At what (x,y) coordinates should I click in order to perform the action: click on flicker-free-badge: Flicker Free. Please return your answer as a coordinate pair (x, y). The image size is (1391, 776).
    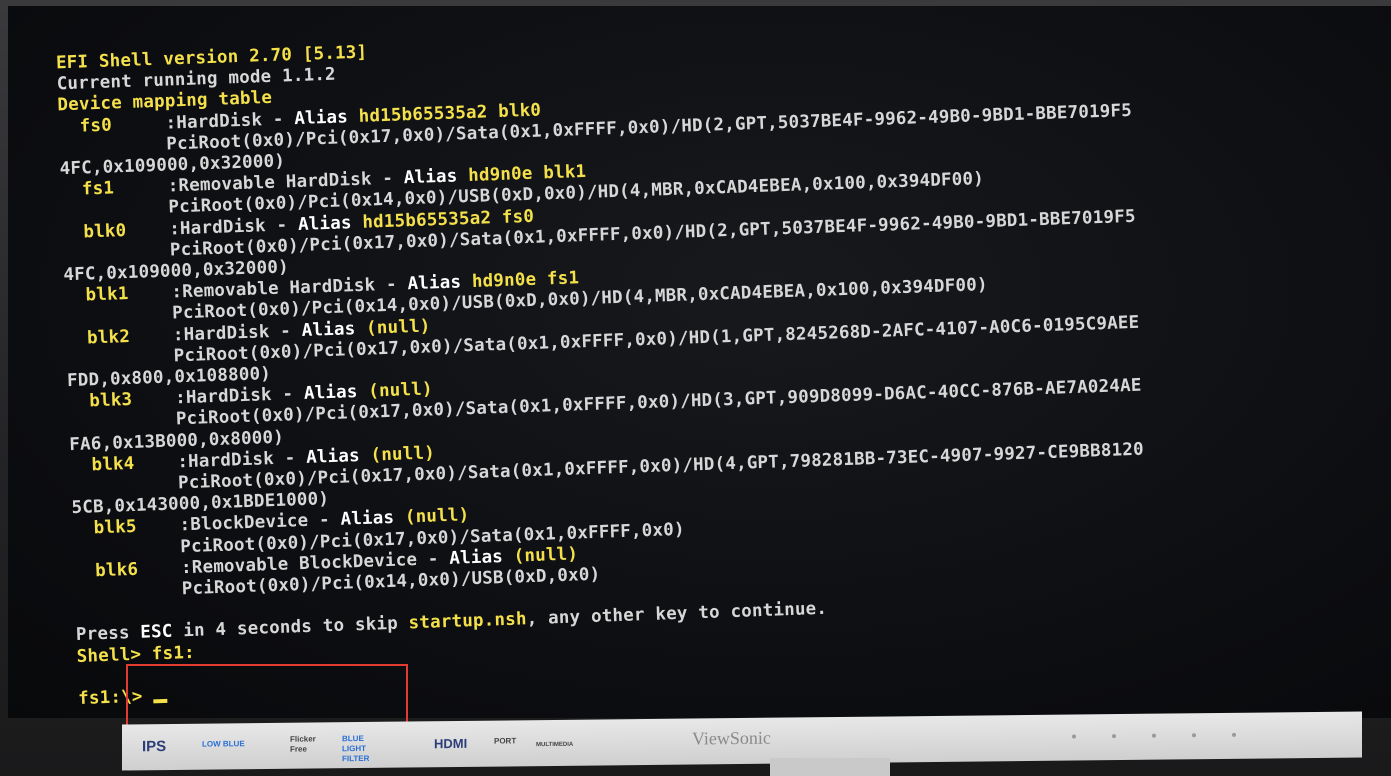
    Looking at the image, I should click on (303, 744).